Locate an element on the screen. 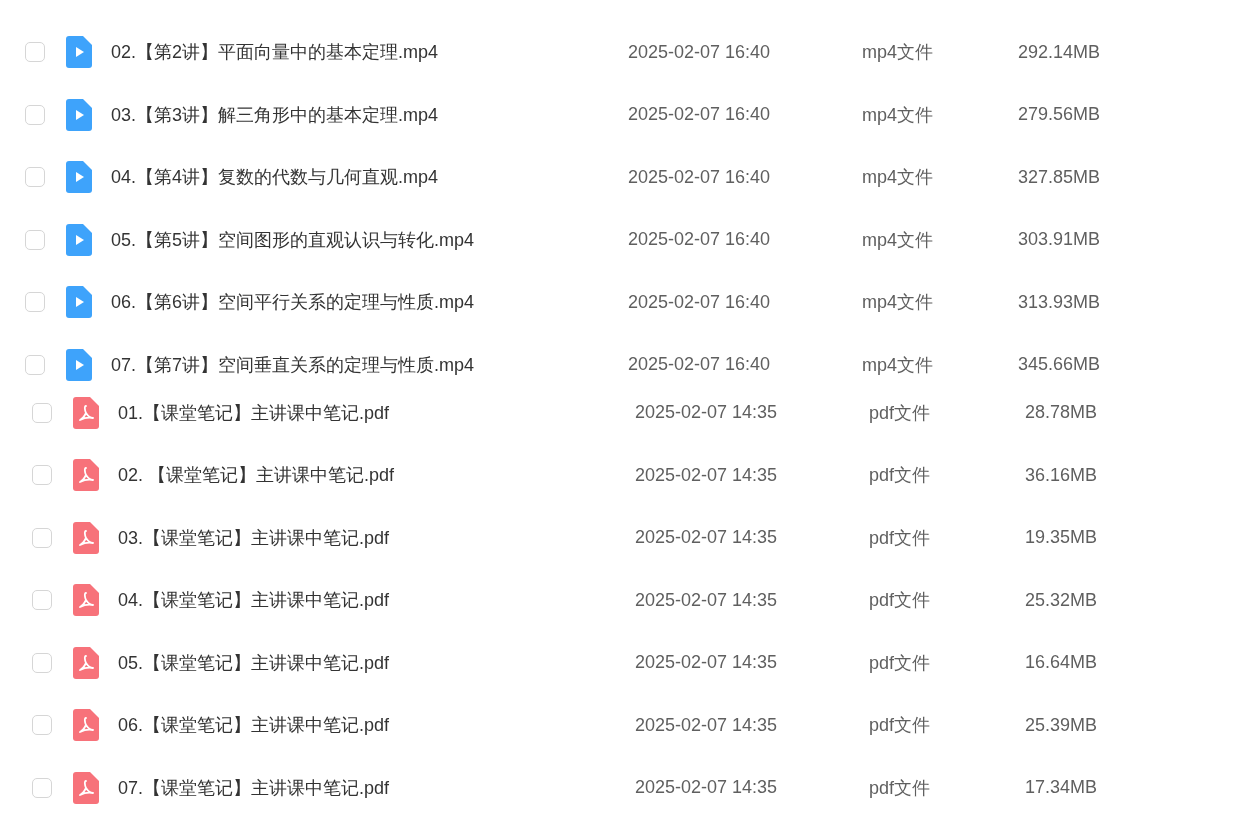 The height and width of the screenshot is (815, 1259). file-name: 04.【第4讲】复数的代数与几何直观.mp4 is located at coordinates (275, 177).